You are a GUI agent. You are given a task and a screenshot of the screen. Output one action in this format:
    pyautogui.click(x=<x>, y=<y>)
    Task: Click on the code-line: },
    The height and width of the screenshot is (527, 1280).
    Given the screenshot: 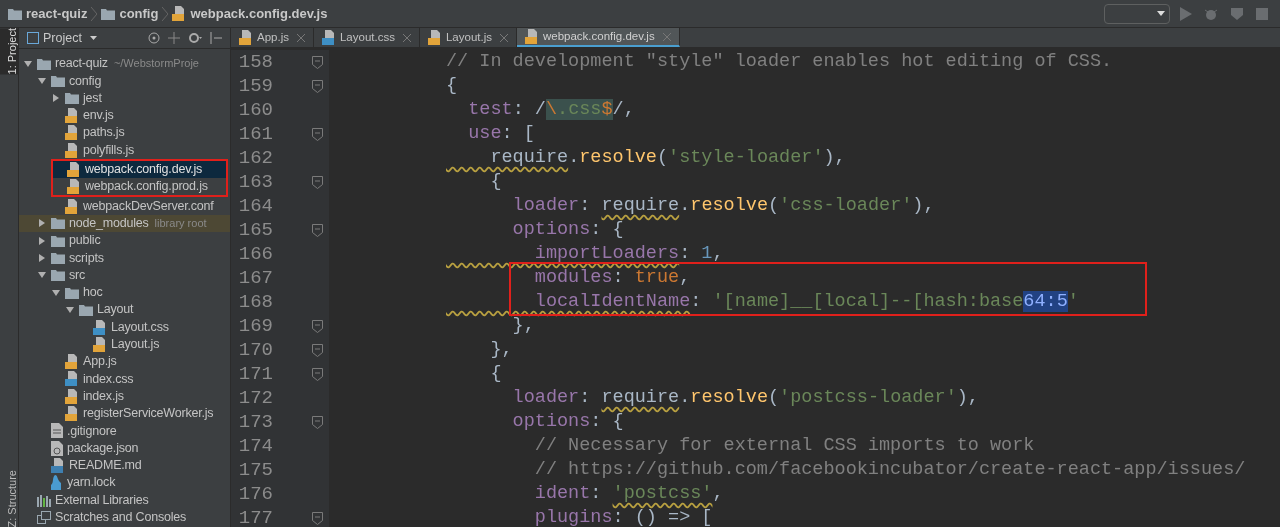 What is the action you would take?
    pyautogui.click(x=501, y=350)
    